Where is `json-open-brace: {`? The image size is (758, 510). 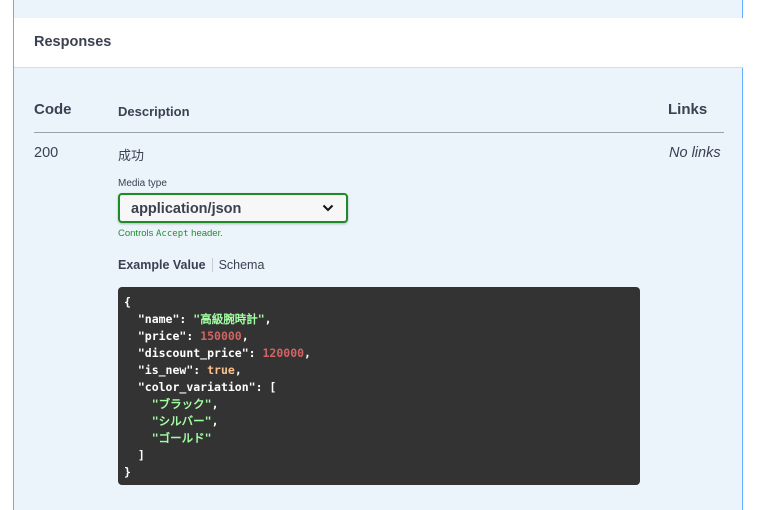
json-open-brace: { is located at coordinates (127, 302).